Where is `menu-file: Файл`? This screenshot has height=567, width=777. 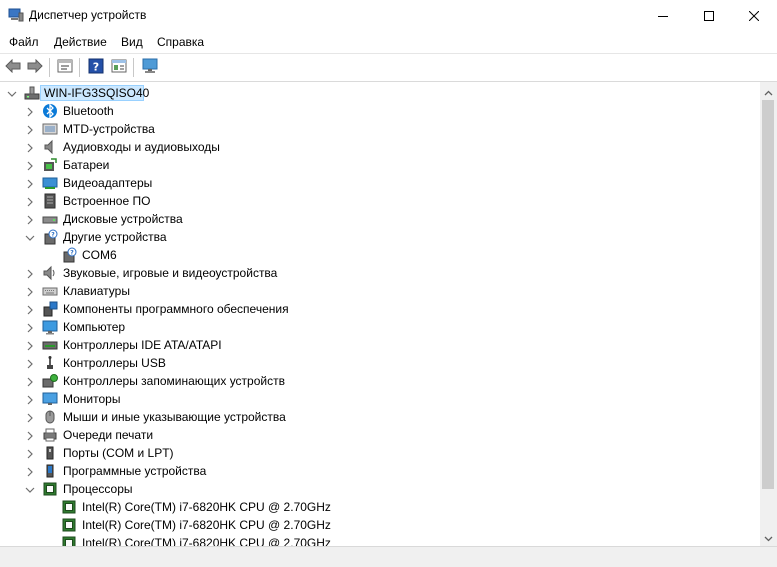
menu-file: Файл is located at coordinates (24, 42).